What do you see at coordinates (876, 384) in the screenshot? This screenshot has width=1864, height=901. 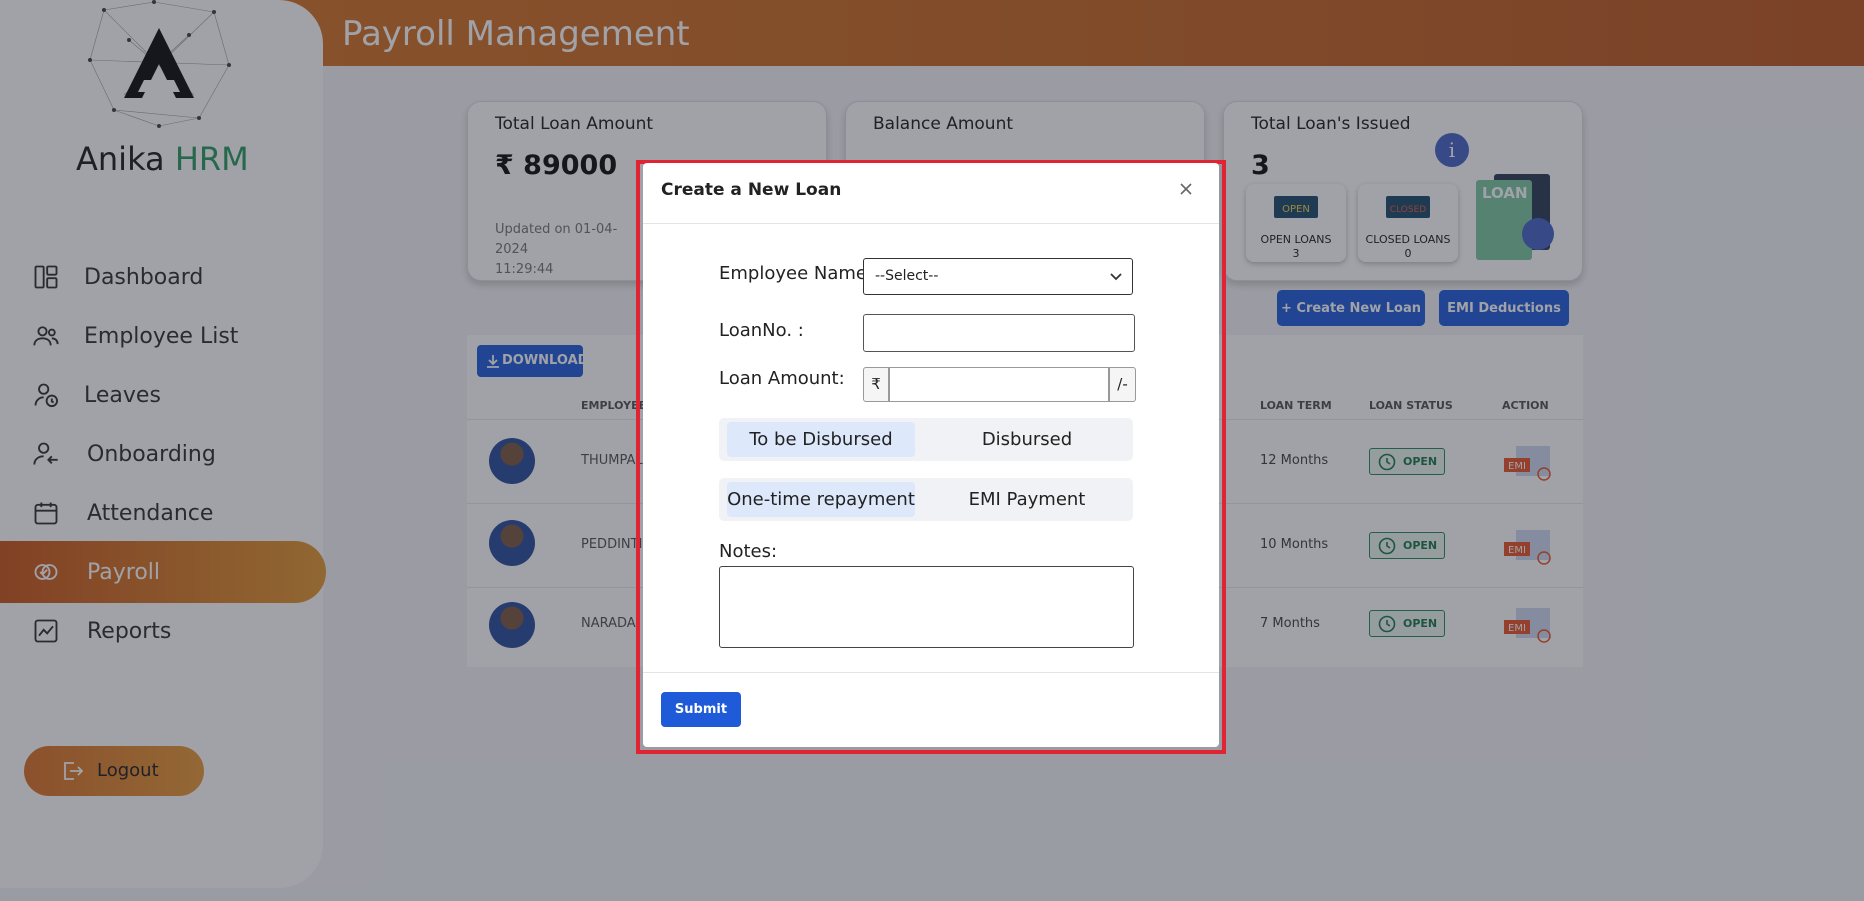 I see `currency-prefix: ₹` at bounding box center [876, 384].